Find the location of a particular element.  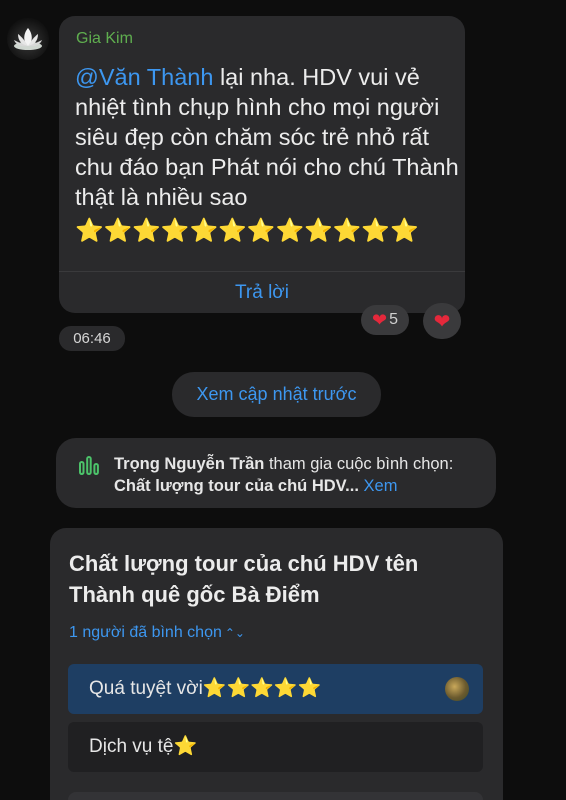

heart-reaction-button: ❤ is located at coordinates (442, 321).